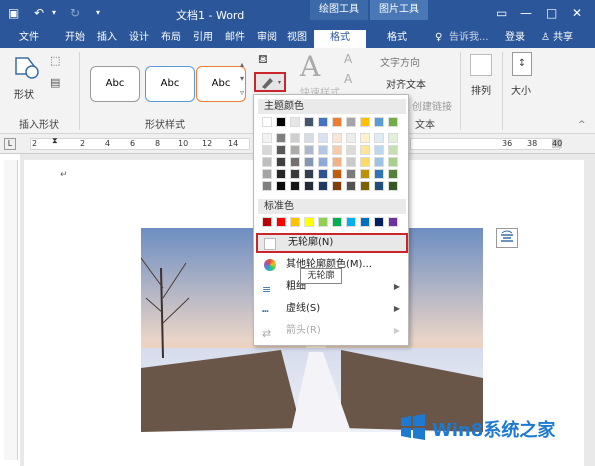 This screenshot has height=466, width=595. Describe the element at coordinates (551, 13) in the screenshot. I see `maximize-button: □` at that location.